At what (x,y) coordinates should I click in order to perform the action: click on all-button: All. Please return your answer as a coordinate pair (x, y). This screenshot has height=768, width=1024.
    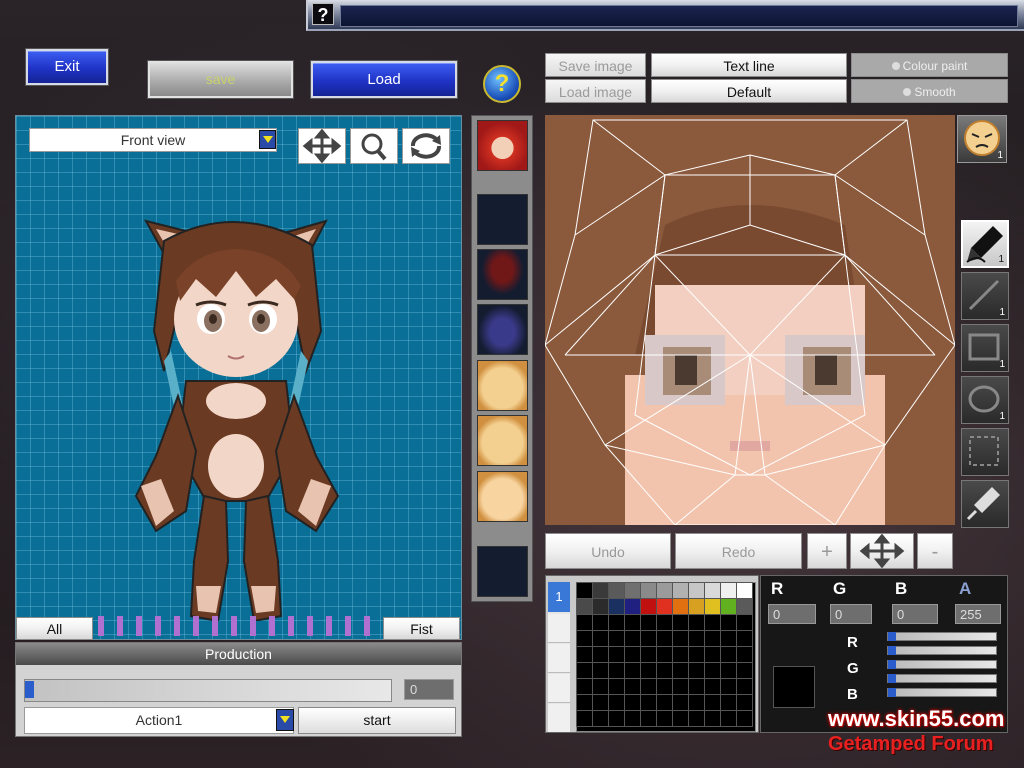
    Looking at the image, I should click on (54, 628).